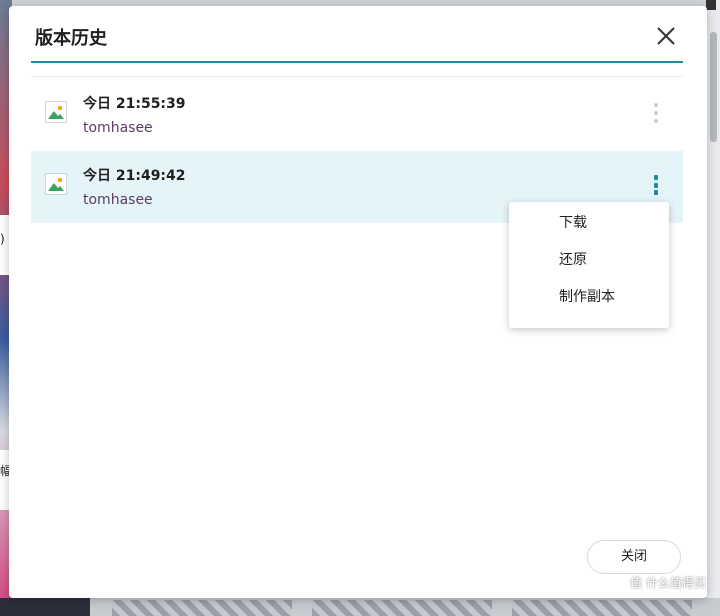 The image size is (720, 616). Describe the element at coordinates (134, 176) in the screenshot. I see `version-time: 今日 21:49:42` at that location.